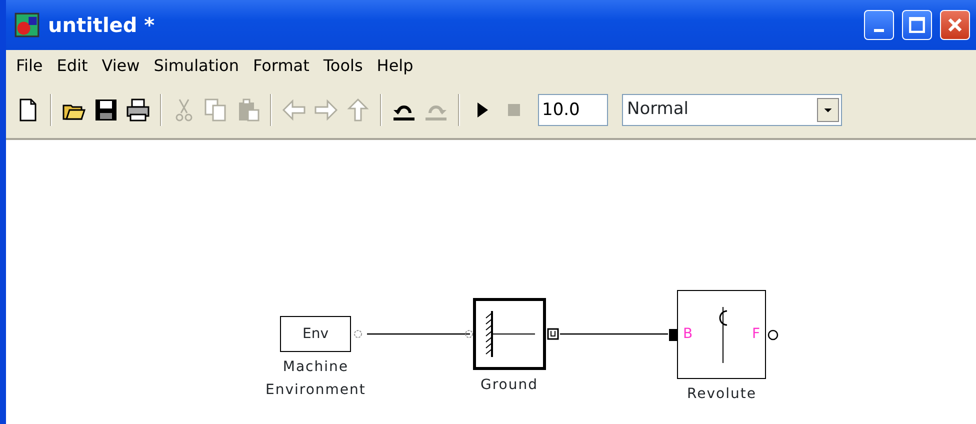  Describe the element at coordinates (573, 110) in the screenshot. I see `stop-time-field: 10.0` at that location.